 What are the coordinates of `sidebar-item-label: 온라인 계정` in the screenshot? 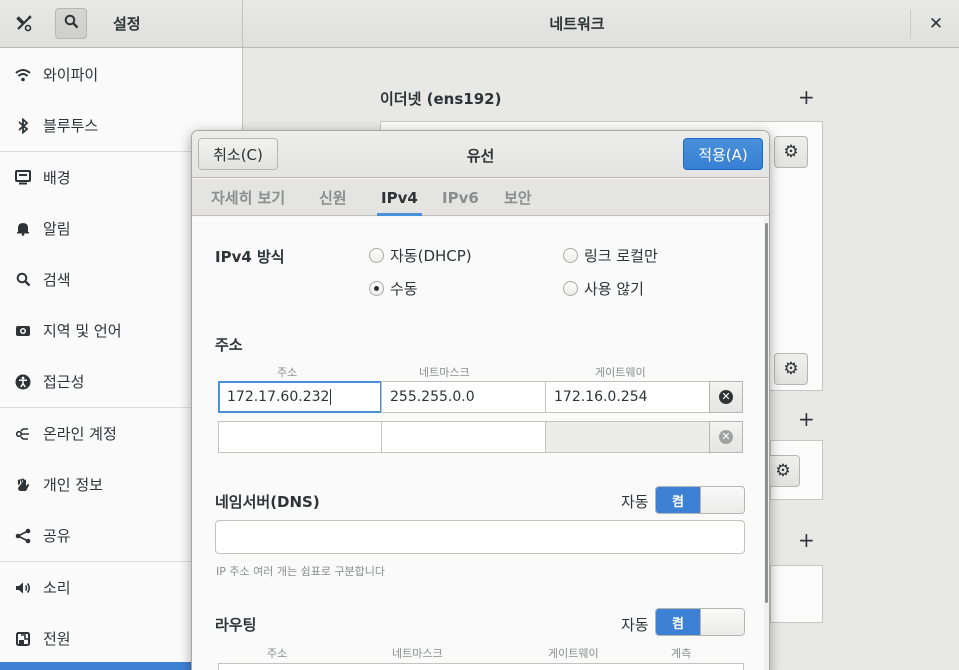 It's located at (80, 434).